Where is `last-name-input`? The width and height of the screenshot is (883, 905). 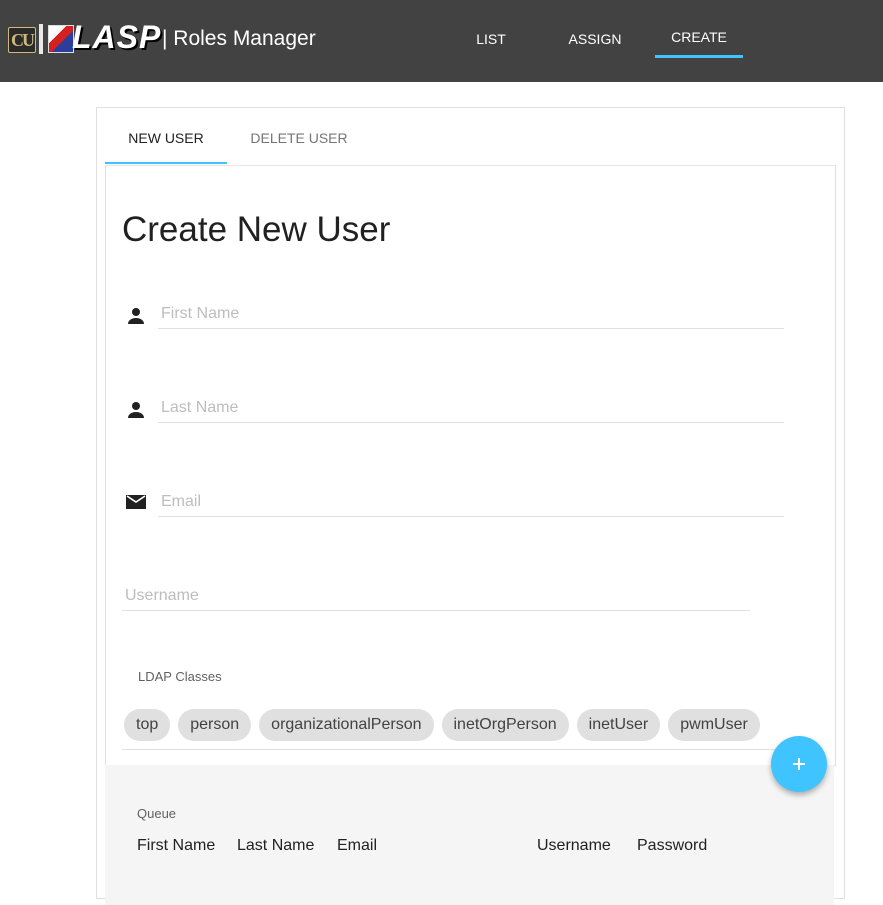 last-name-input is located at coordinates (471, 408).